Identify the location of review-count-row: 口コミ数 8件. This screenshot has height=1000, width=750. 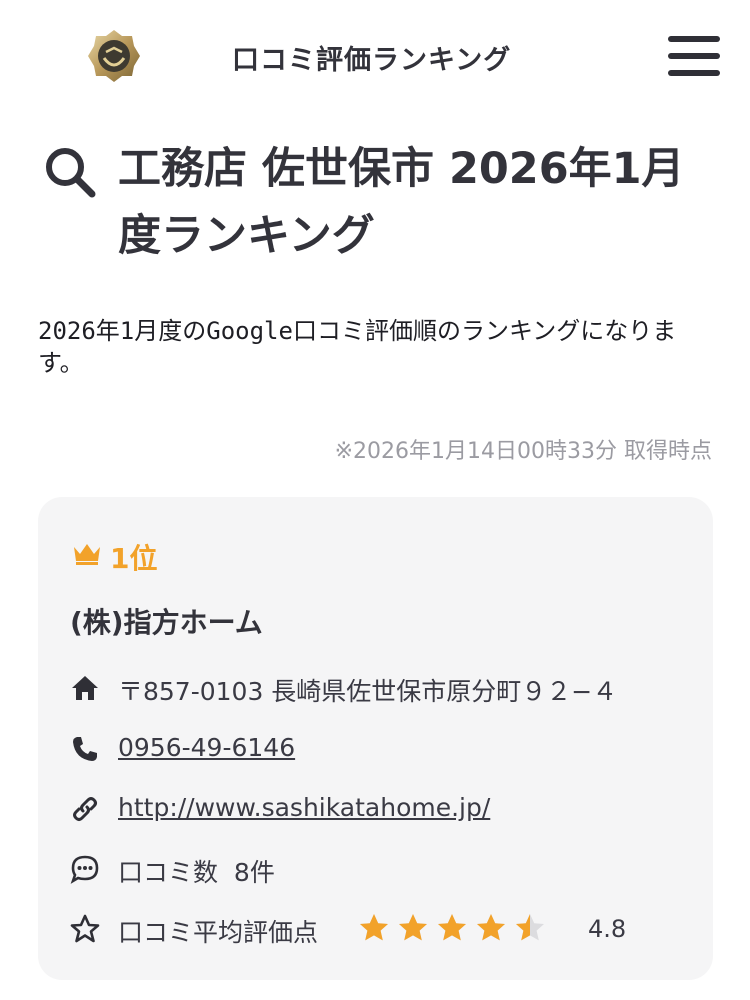
(380, 869).